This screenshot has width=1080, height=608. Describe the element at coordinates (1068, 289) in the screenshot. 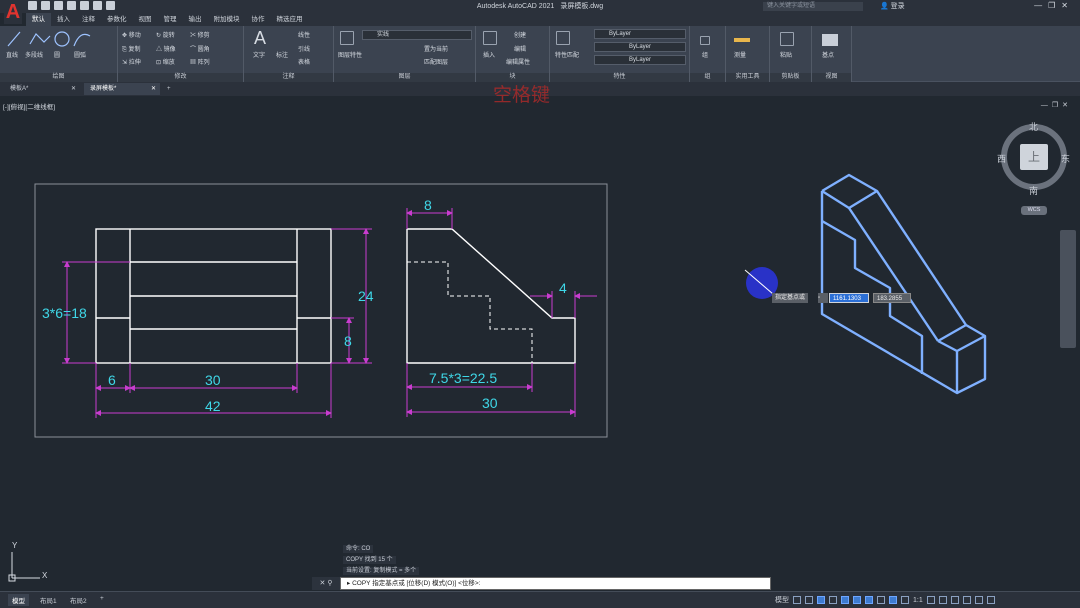

I see `navigation-bar` at that location.